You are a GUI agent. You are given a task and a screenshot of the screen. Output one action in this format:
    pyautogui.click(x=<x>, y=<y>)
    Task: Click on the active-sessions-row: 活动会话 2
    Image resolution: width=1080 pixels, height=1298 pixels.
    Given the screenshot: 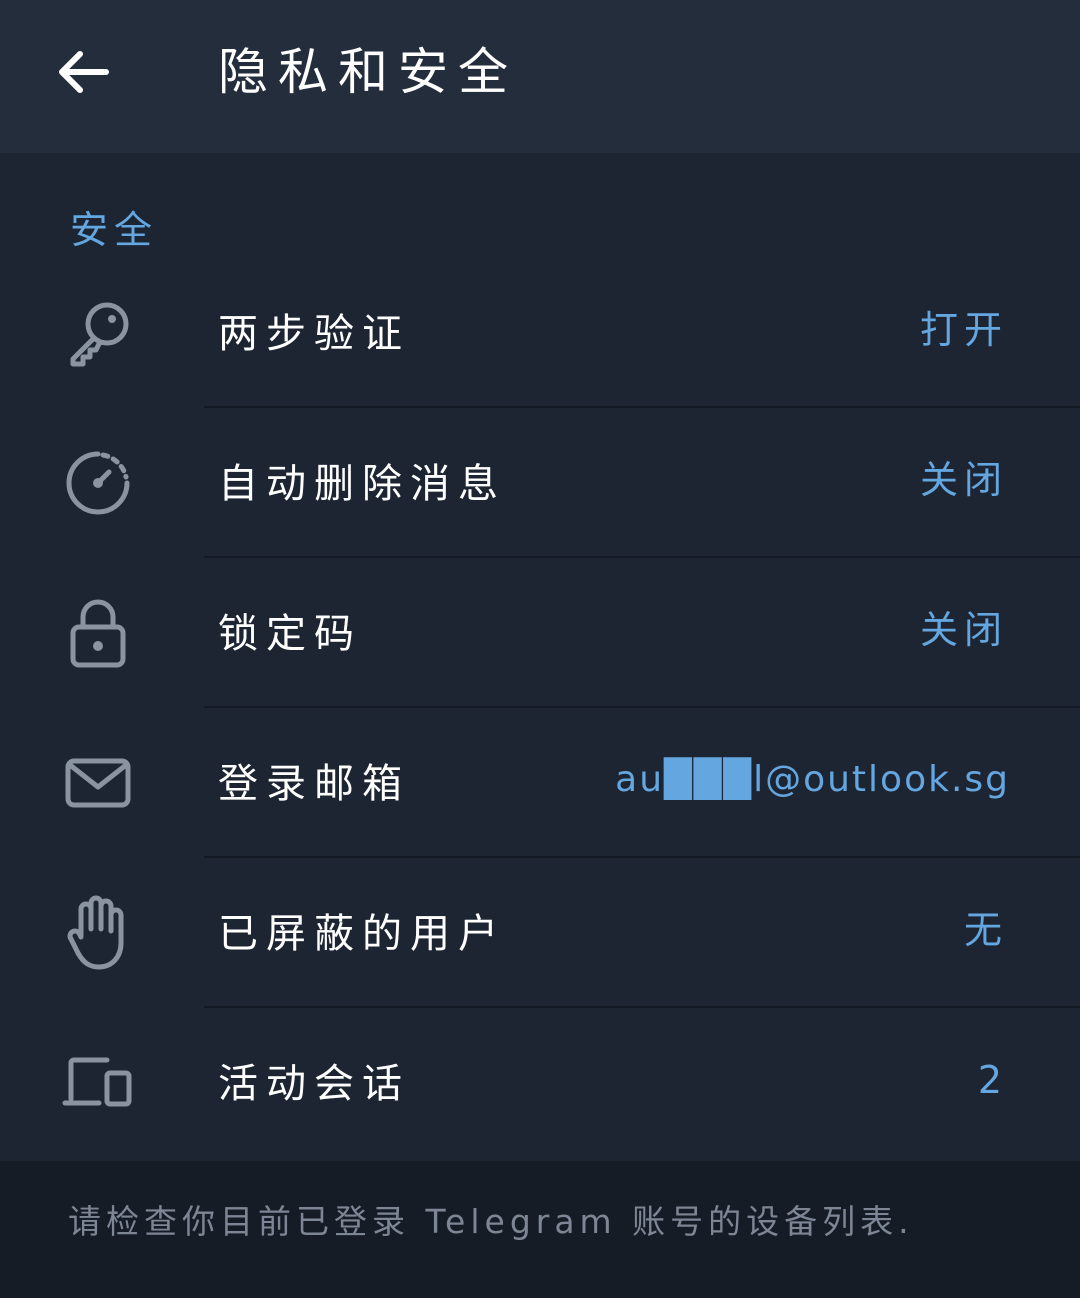 What is the action you would take?
    pyautogui.click(x=540, y=1083)
    